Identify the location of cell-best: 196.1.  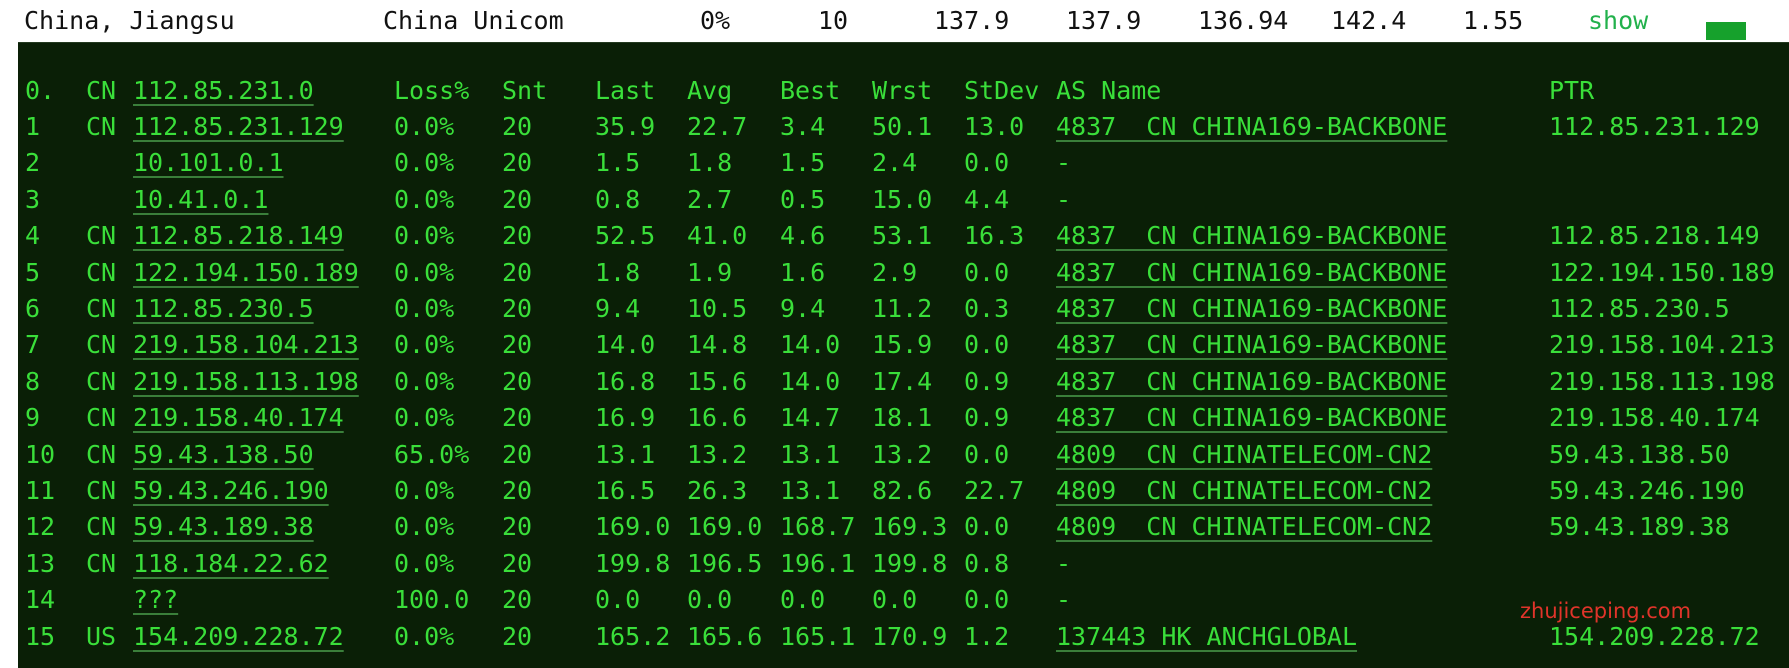
(818, 563).